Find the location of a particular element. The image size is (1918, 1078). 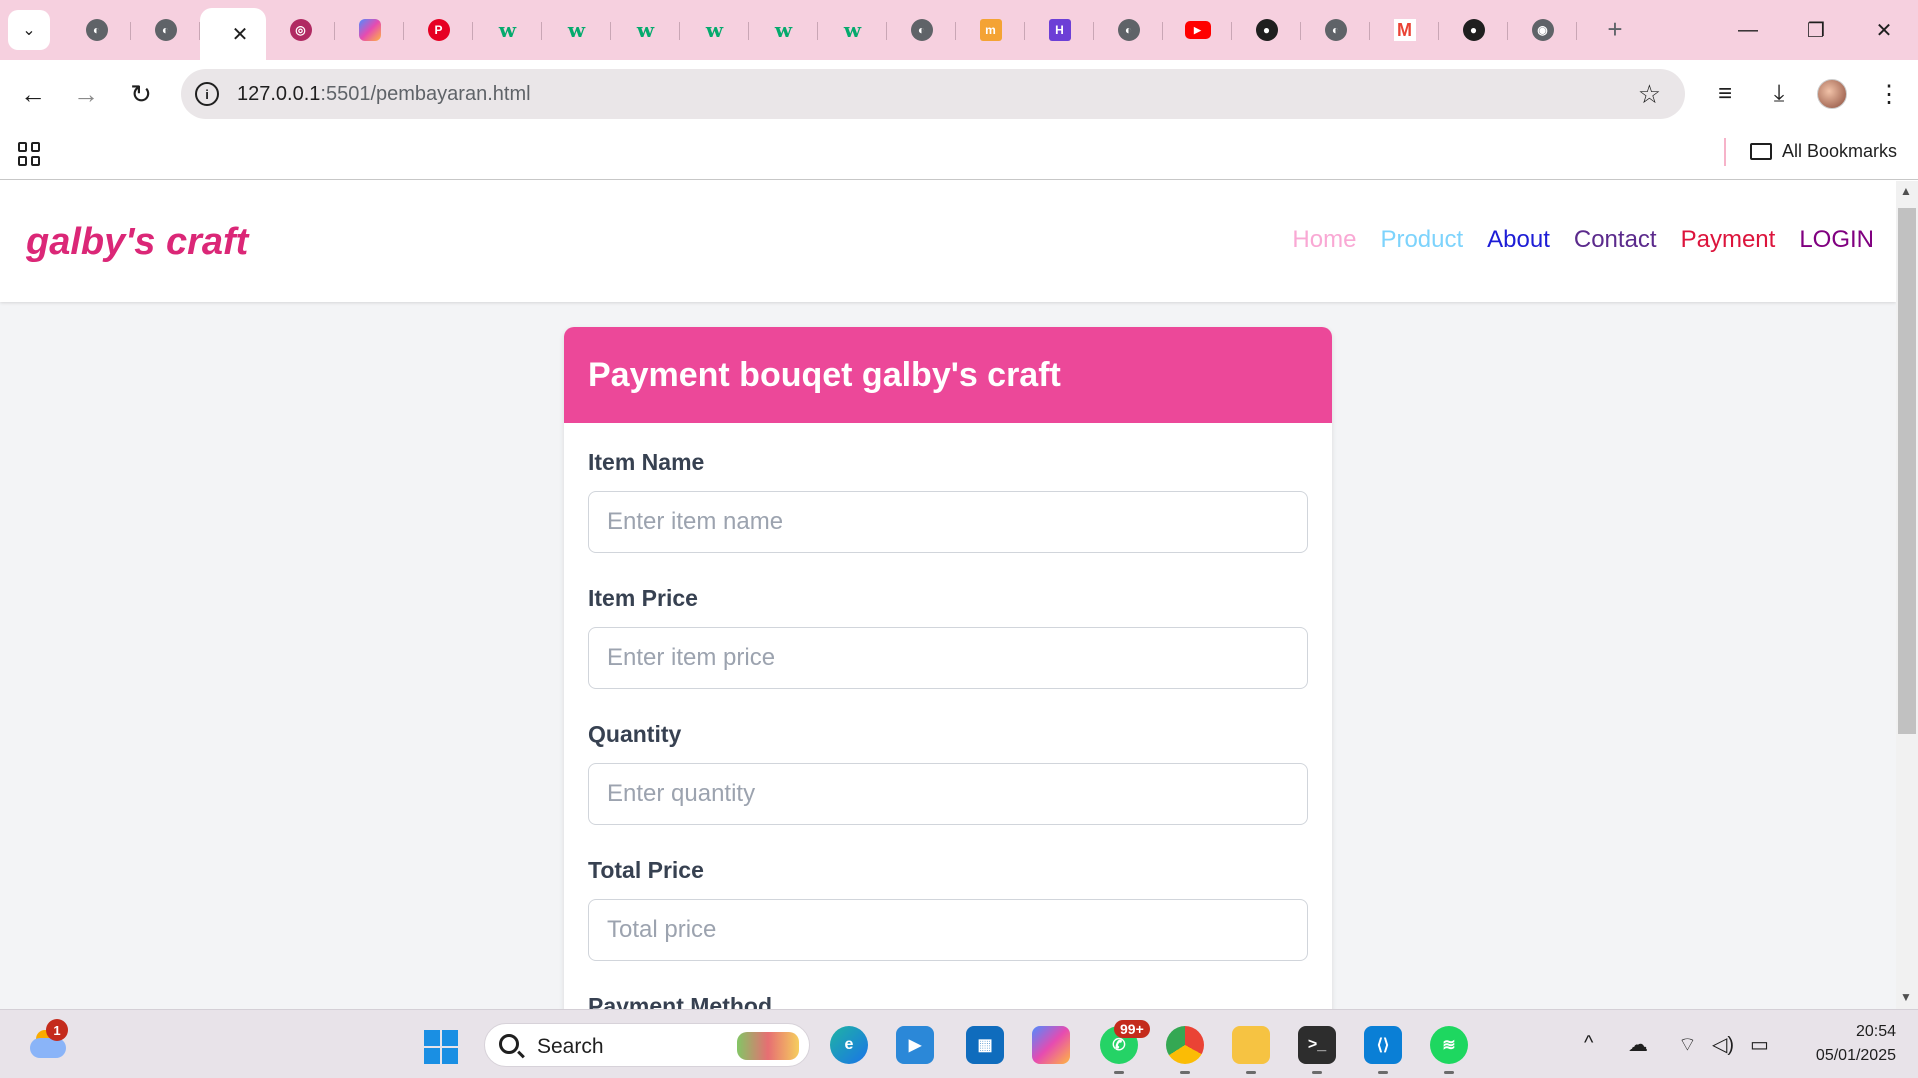

total-price-input is located at coordinates (948, 930).